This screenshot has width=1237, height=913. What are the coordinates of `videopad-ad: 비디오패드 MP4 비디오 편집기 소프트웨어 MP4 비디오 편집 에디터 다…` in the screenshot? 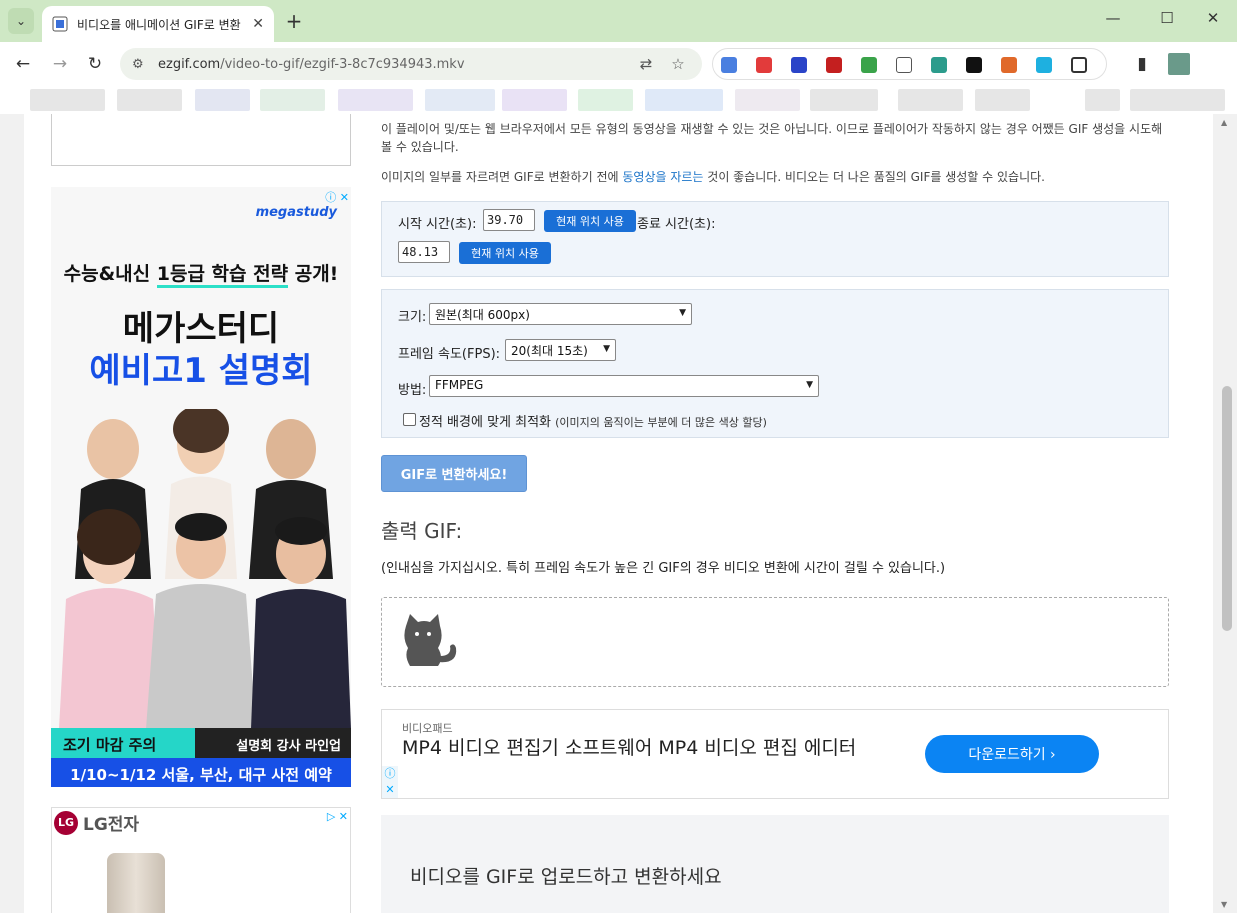 It's located at (775, 754).